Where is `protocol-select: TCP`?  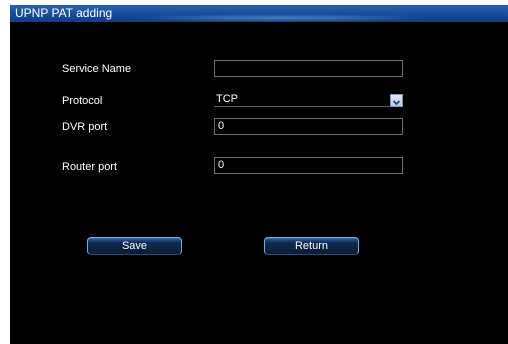 protocol-select: TCP is located at coordinates (302, 99).